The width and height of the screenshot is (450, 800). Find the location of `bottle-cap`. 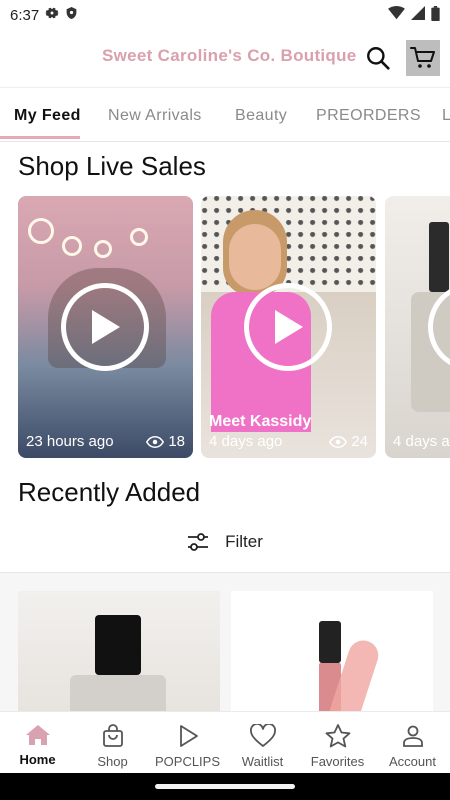

bottle-cap is located at coordinates (118, 645).